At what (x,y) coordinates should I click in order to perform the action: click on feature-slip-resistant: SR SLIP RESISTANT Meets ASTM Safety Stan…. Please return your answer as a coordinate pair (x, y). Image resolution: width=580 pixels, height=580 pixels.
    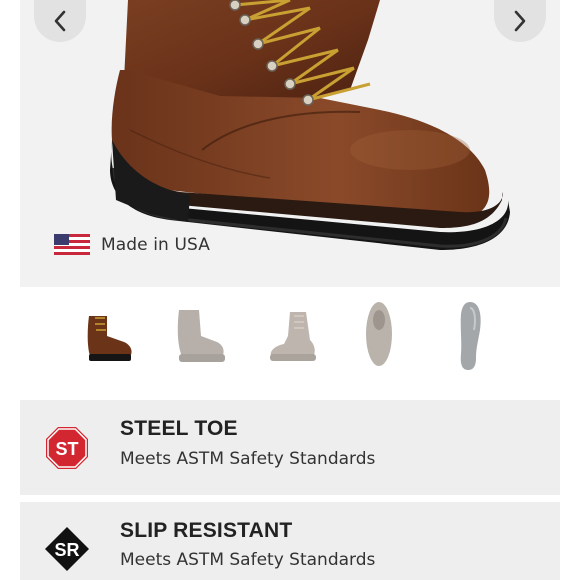
    Looking at the image, I should click on (290, 541).